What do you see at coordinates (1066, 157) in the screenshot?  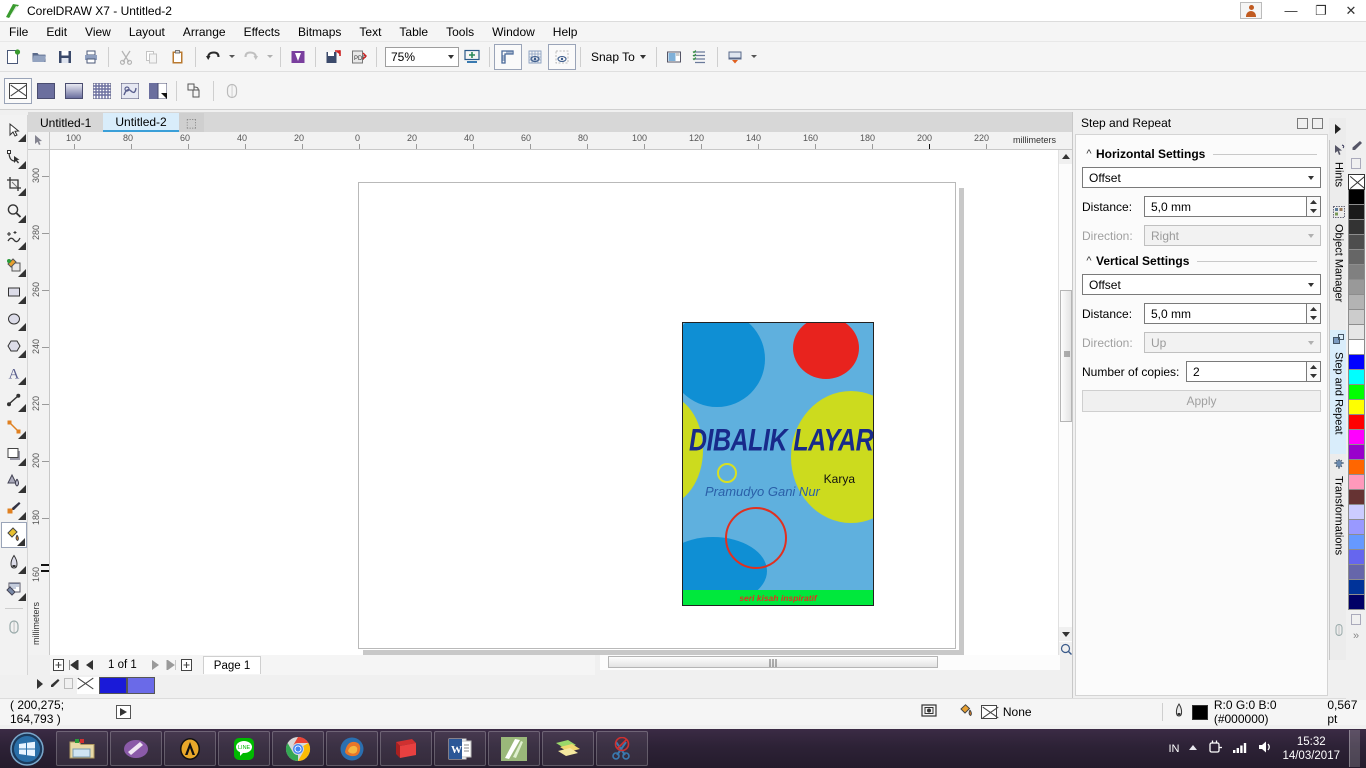 I see `scroll-up-button` at bounding box center [1066, 157].